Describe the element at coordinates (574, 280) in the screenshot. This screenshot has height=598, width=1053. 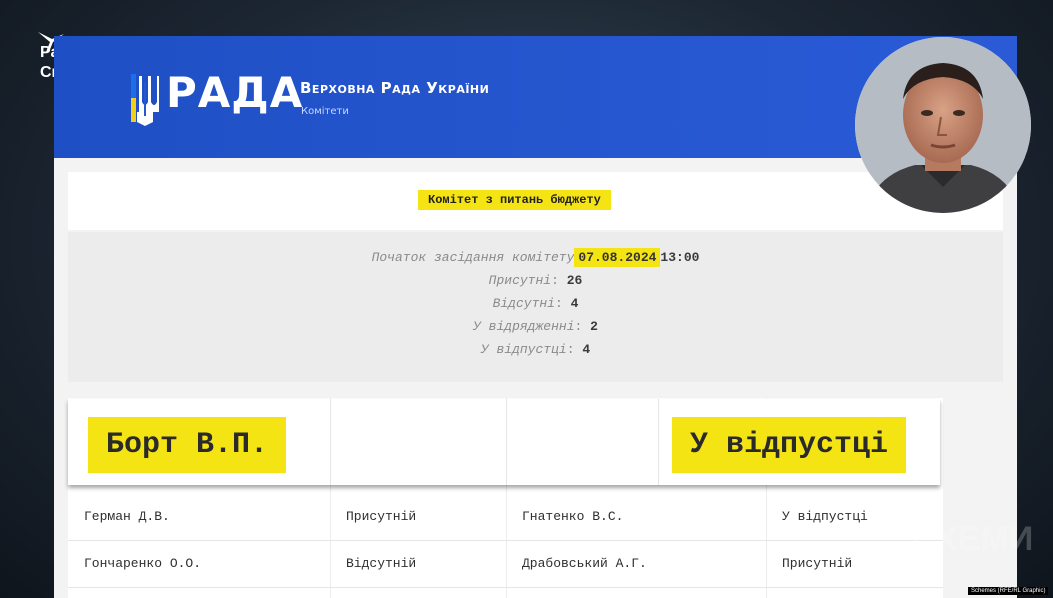
I see `stat-value: 26` at that location.